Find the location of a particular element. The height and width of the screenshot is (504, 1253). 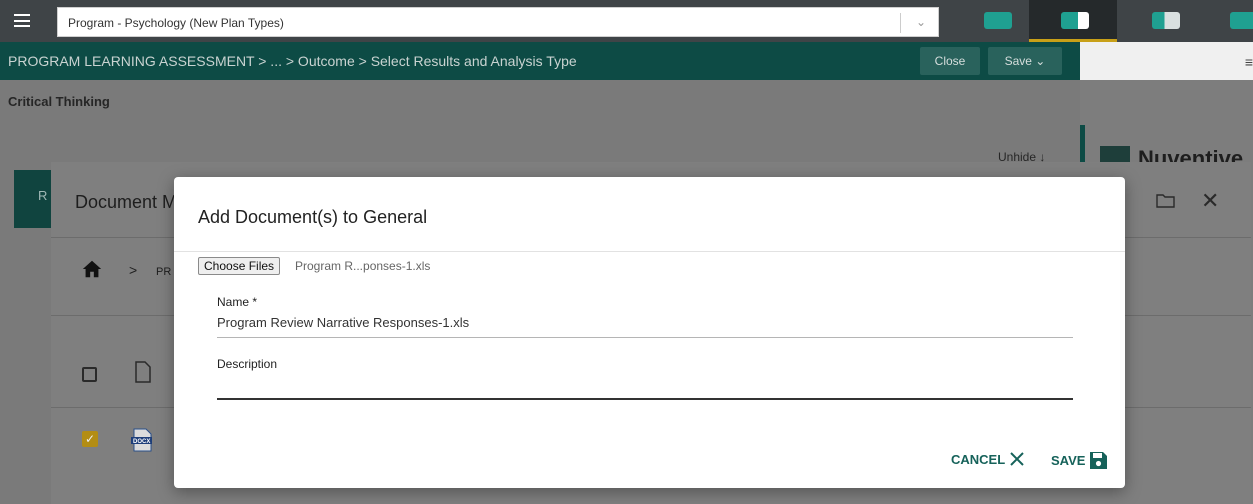

filter-icon: ≡ is located at coordinates (1249, 62).